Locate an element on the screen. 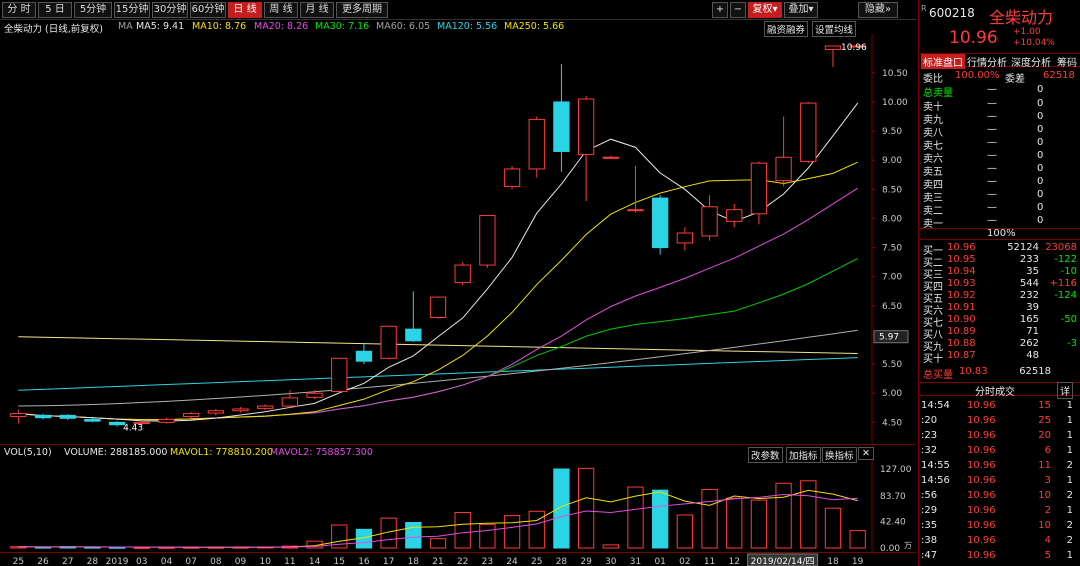 This screenshot has width=1080, height=566. trade-vol: 25 is located at coordinates (1044, 420).